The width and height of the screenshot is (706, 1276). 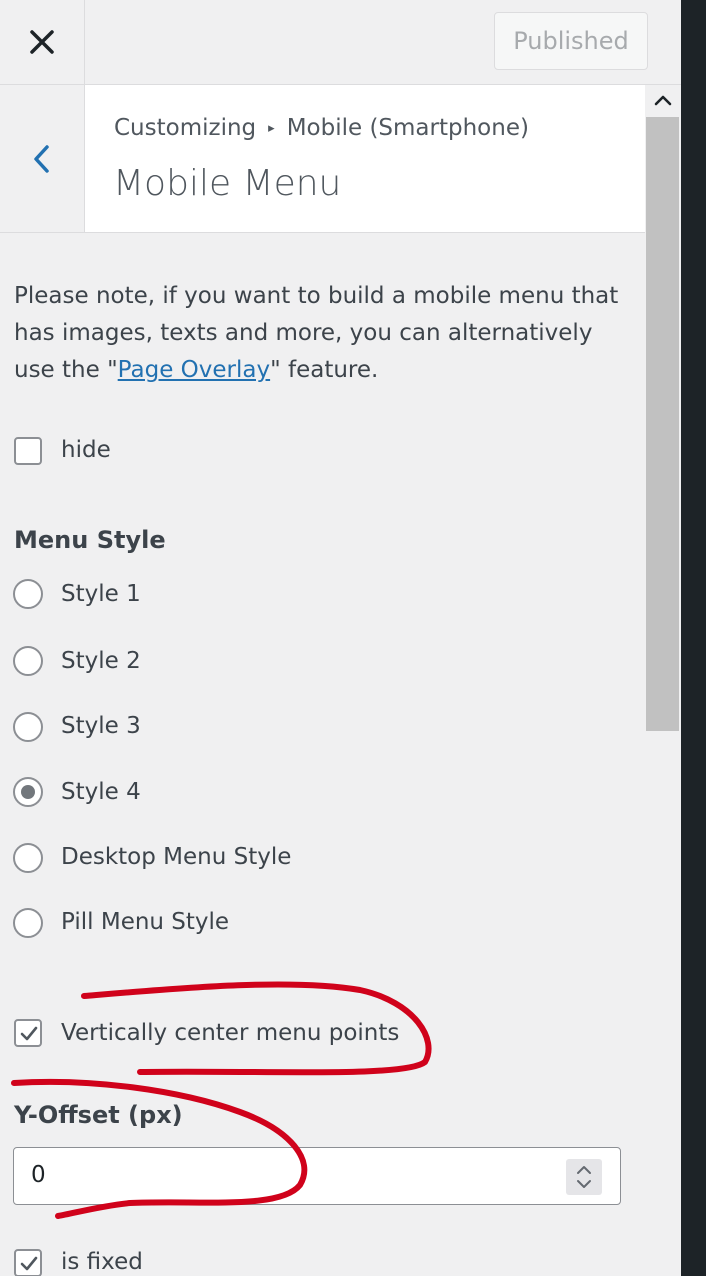 What do you see at coordinates (185, 128) in the screenshot?
I see `breadcrumb-root: Customizing` at bounding box center [185, 128].